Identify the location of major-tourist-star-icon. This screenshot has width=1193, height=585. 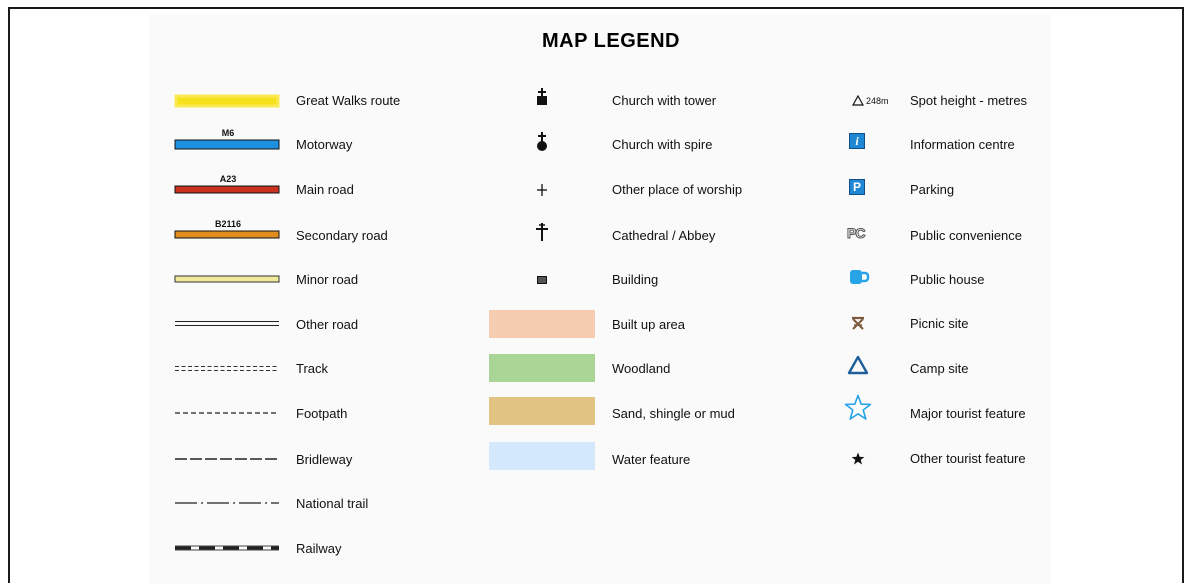
(858, 407).